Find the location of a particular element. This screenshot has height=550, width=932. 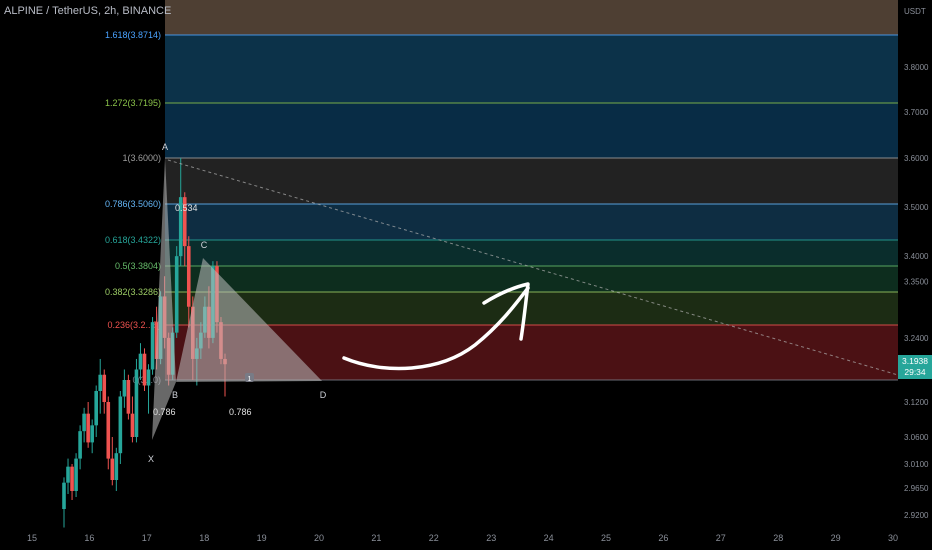

chart-title: ALPINE / TetherUS, 2h, BINANCE is located at coordinates (88, 11).